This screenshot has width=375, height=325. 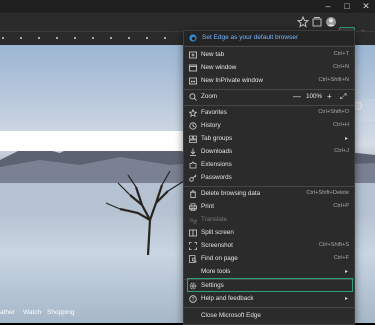 I want to click on banner-text: Set Edge as your default browser, so click(x=250, y=37).